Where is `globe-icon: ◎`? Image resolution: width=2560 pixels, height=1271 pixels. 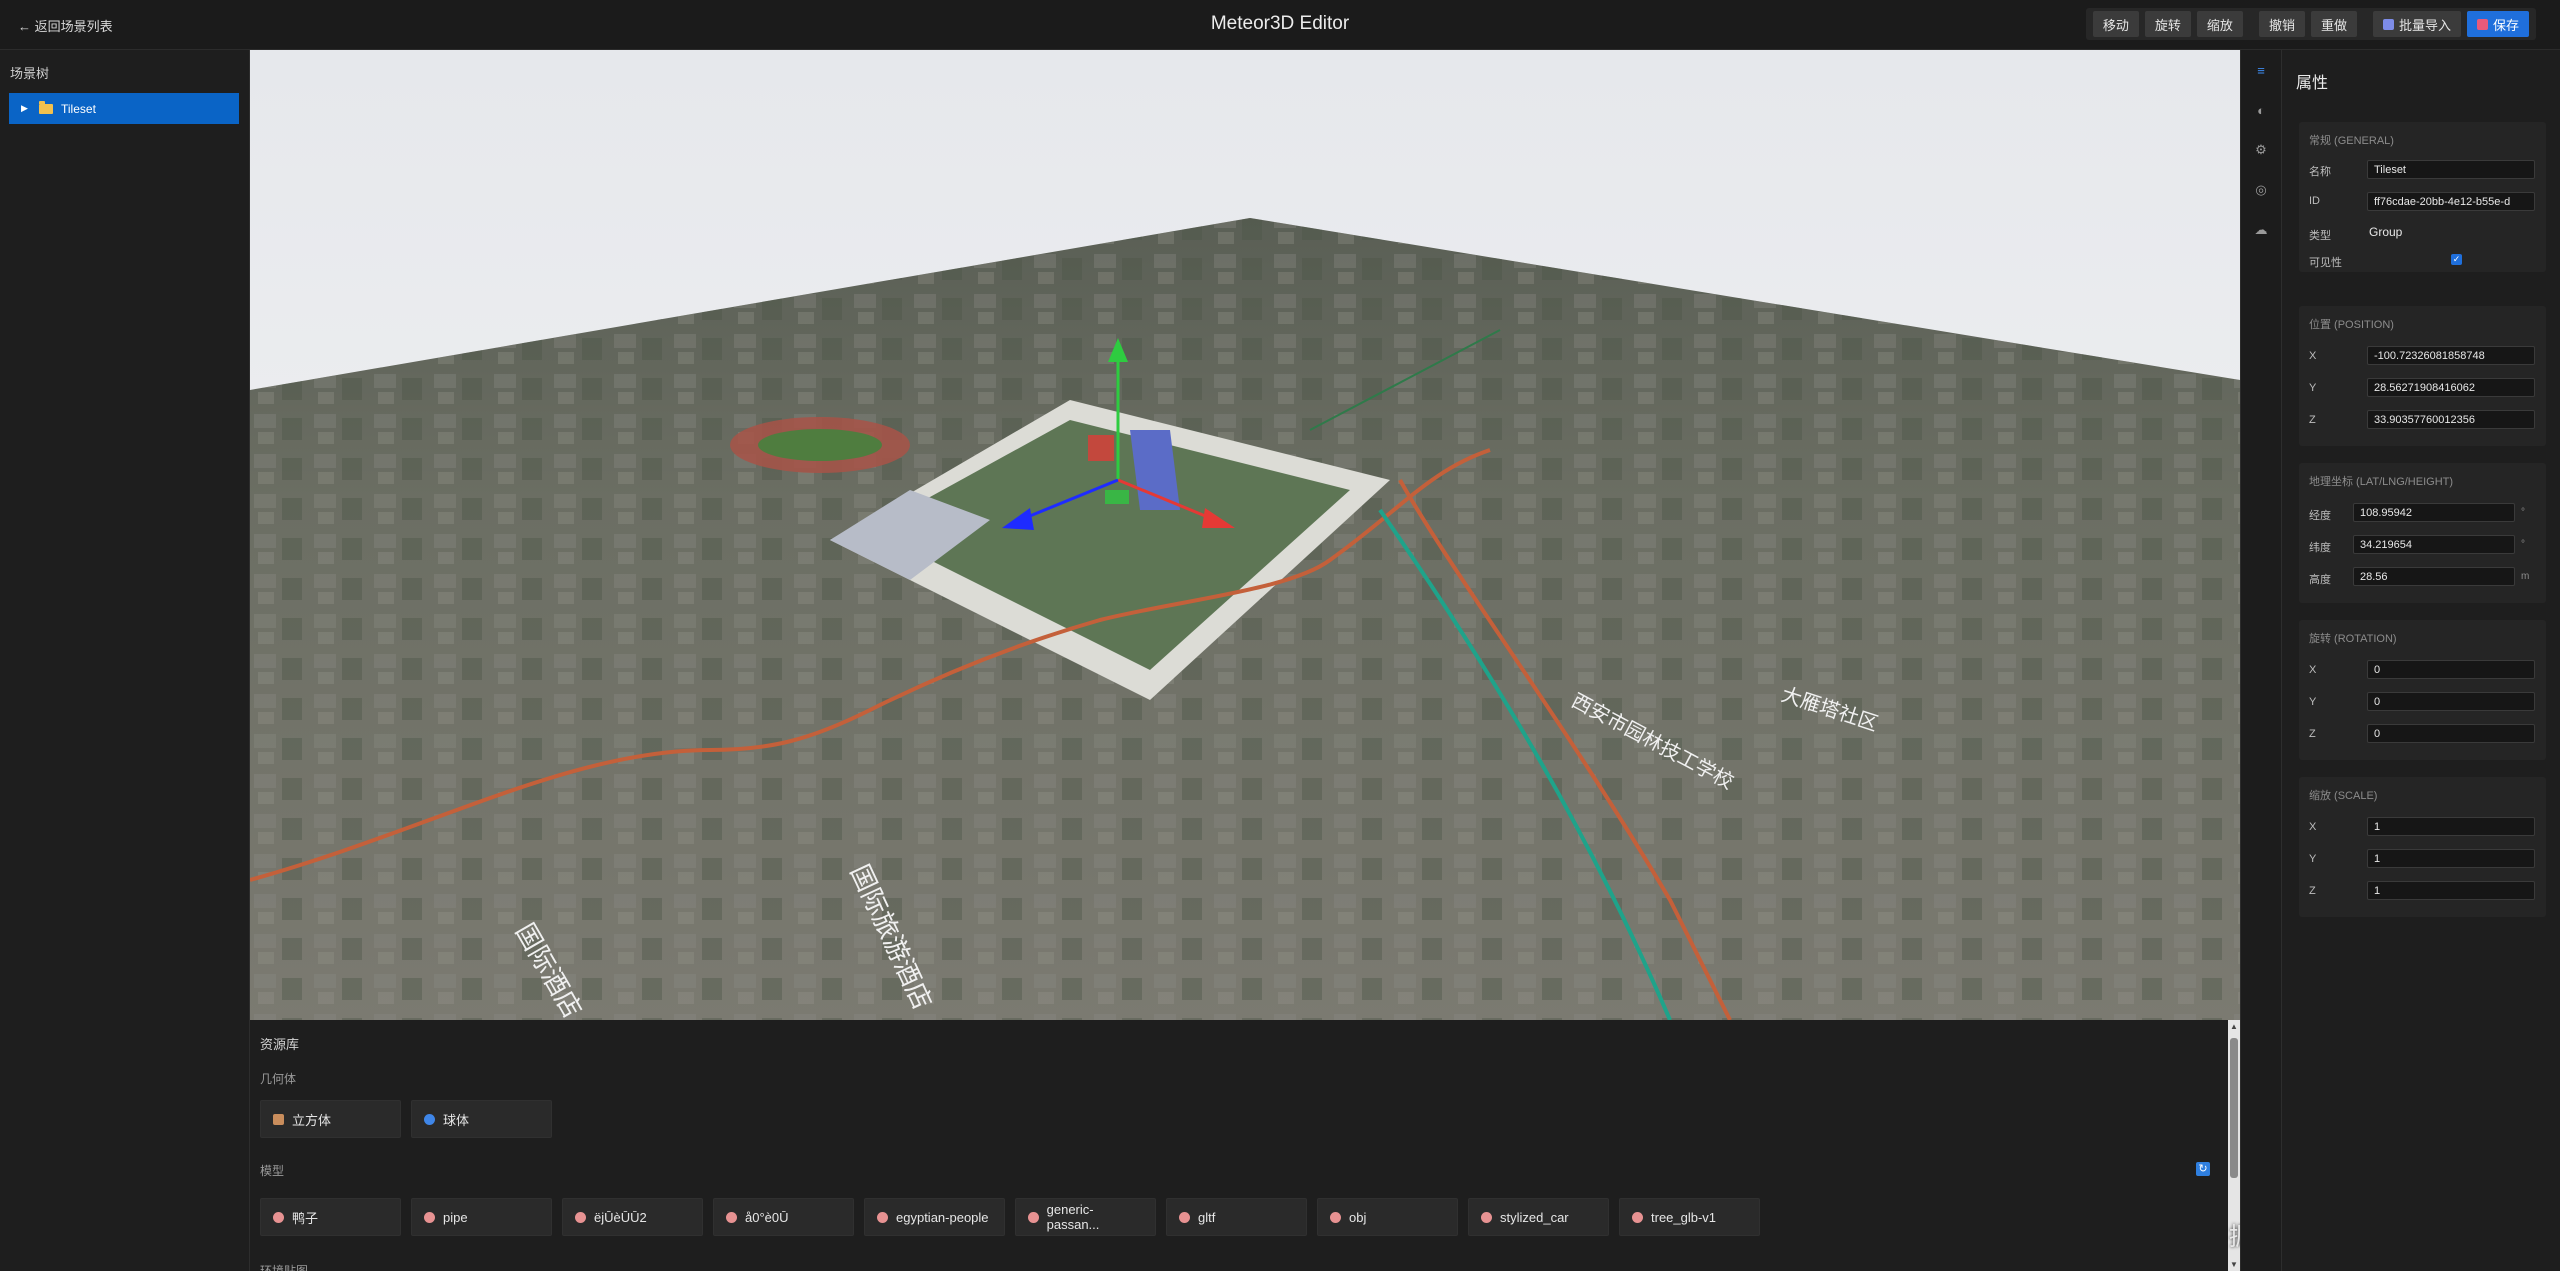
globe-icon: ◎ is located at coordinates (2261, 190).